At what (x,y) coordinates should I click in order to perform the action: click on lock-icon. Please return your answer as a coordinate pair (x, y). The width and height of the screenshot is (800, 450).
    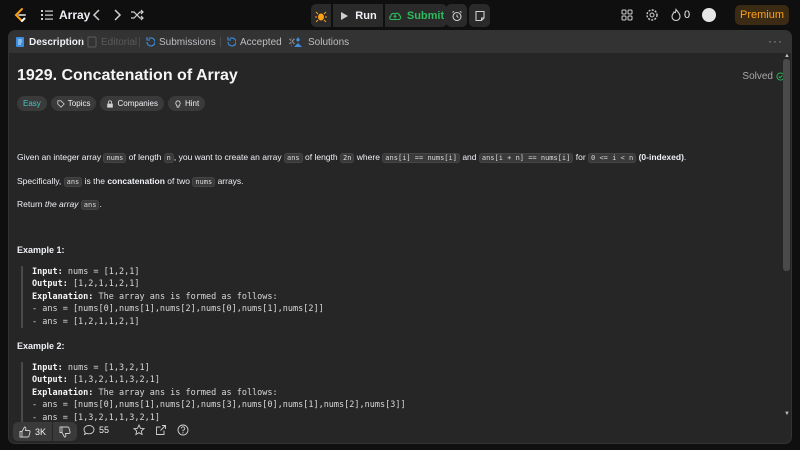
    Looking at the image, I should click on (110, 103).